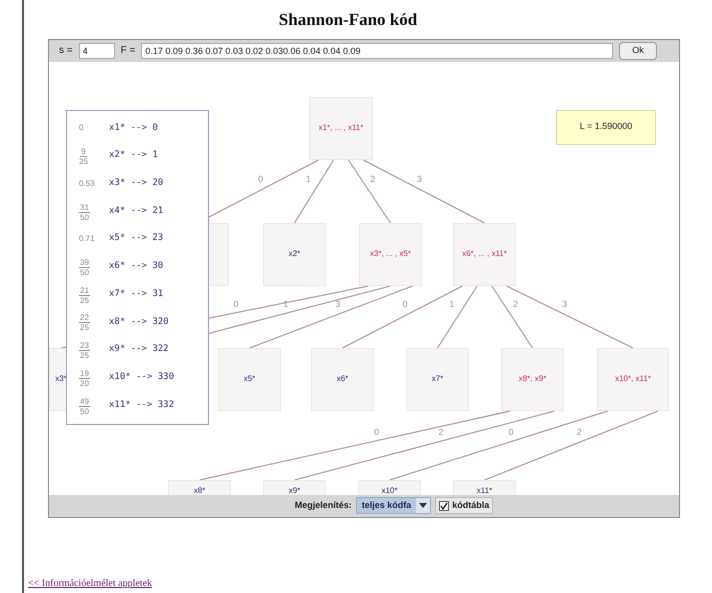 The height and width of the screenshot is (593, 712). Describe the element at coordinates (133, 128) in the screenshot. I see `code-entry: x1* --> 0` at that location.